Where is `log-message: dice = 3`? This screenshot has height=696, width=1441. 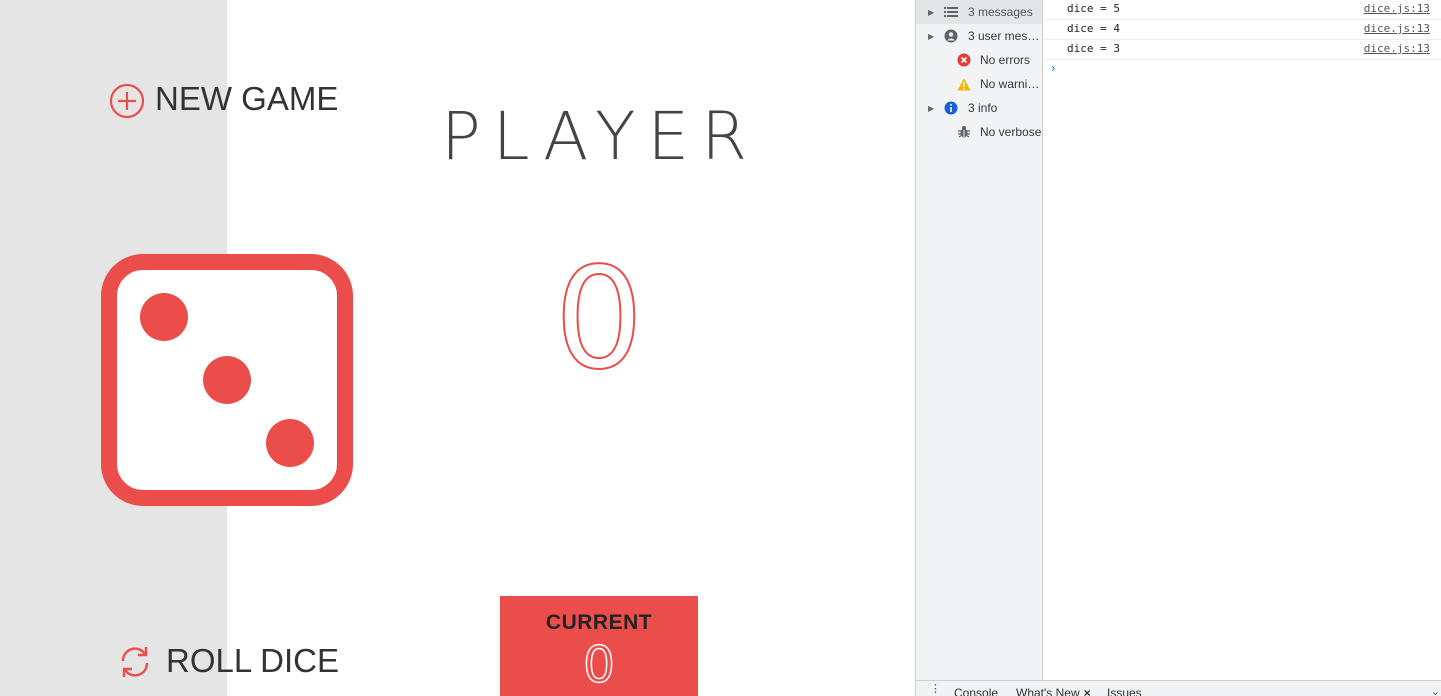 log-message: dice = 3 is located at coordinates (1093, 48).